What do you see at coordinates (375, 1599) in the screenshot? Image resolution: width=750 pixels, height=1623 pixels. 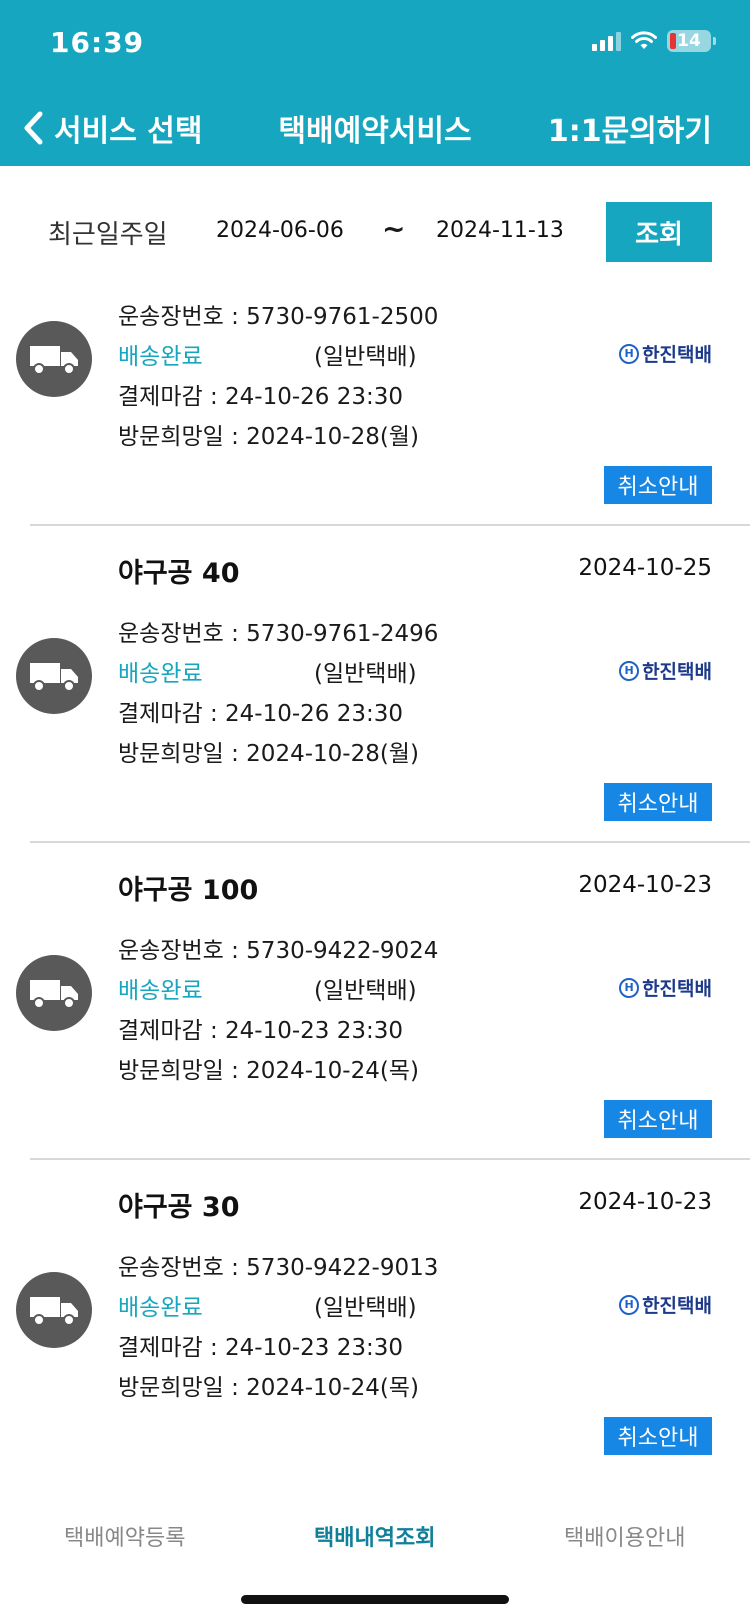 I see `home-indicator` at bounding box center [375, 1599].